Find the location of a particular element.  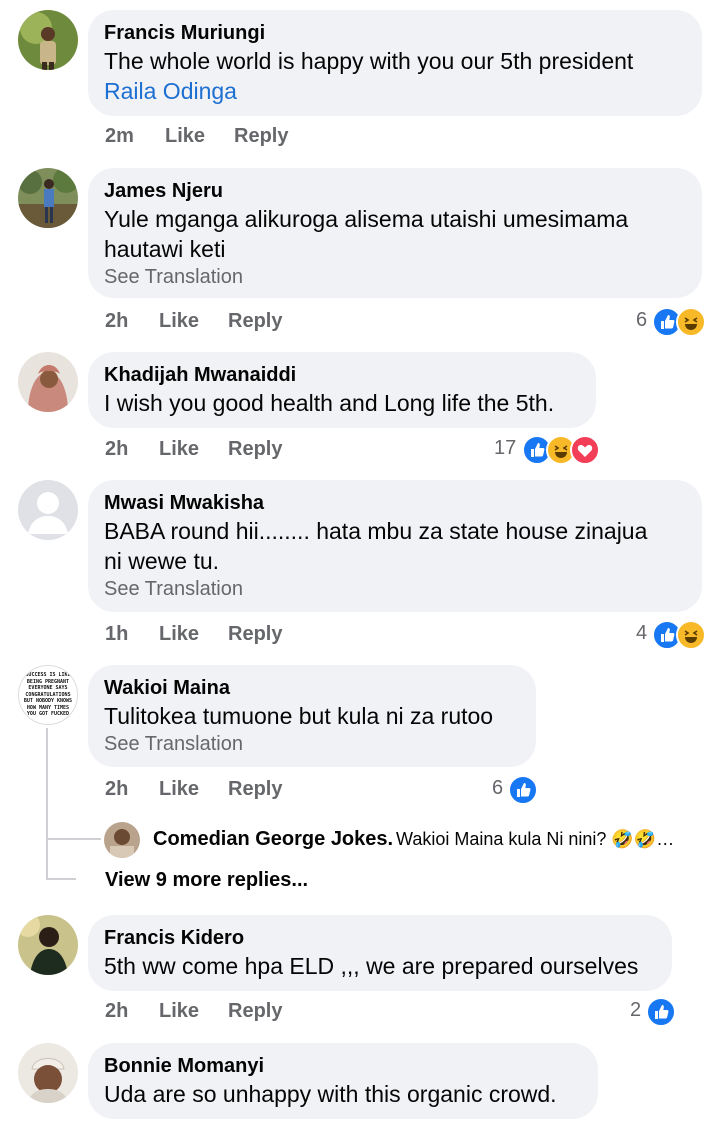

comment-time: 2m is located at coordinates (119, 136).